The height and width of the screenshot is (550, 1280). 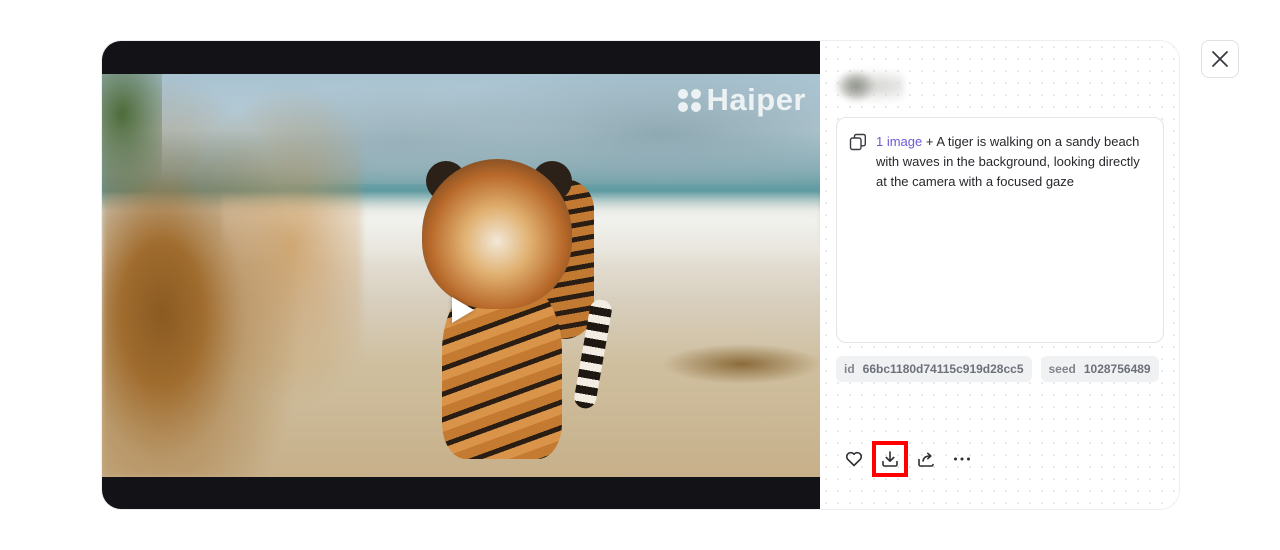 I want to click on share-button, so click(x=926, y=459).